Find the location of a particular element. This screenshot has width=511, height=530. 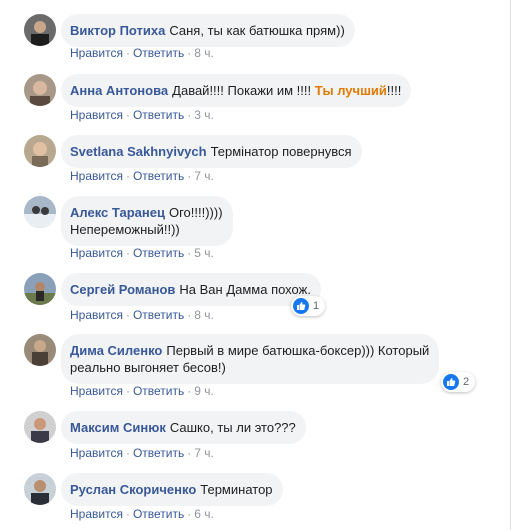

reaction-badge: 2 is located at coordinates (458, 382).